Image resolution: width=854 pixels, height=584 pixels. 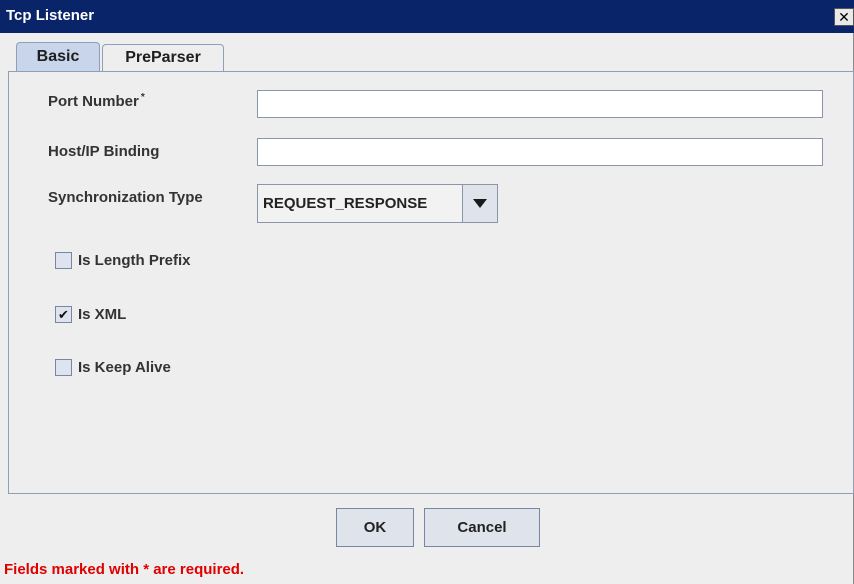 What do you see at coordinates (540, 104) in the screenshot?
I see `port-number-input` at bounding box center [540, 104].